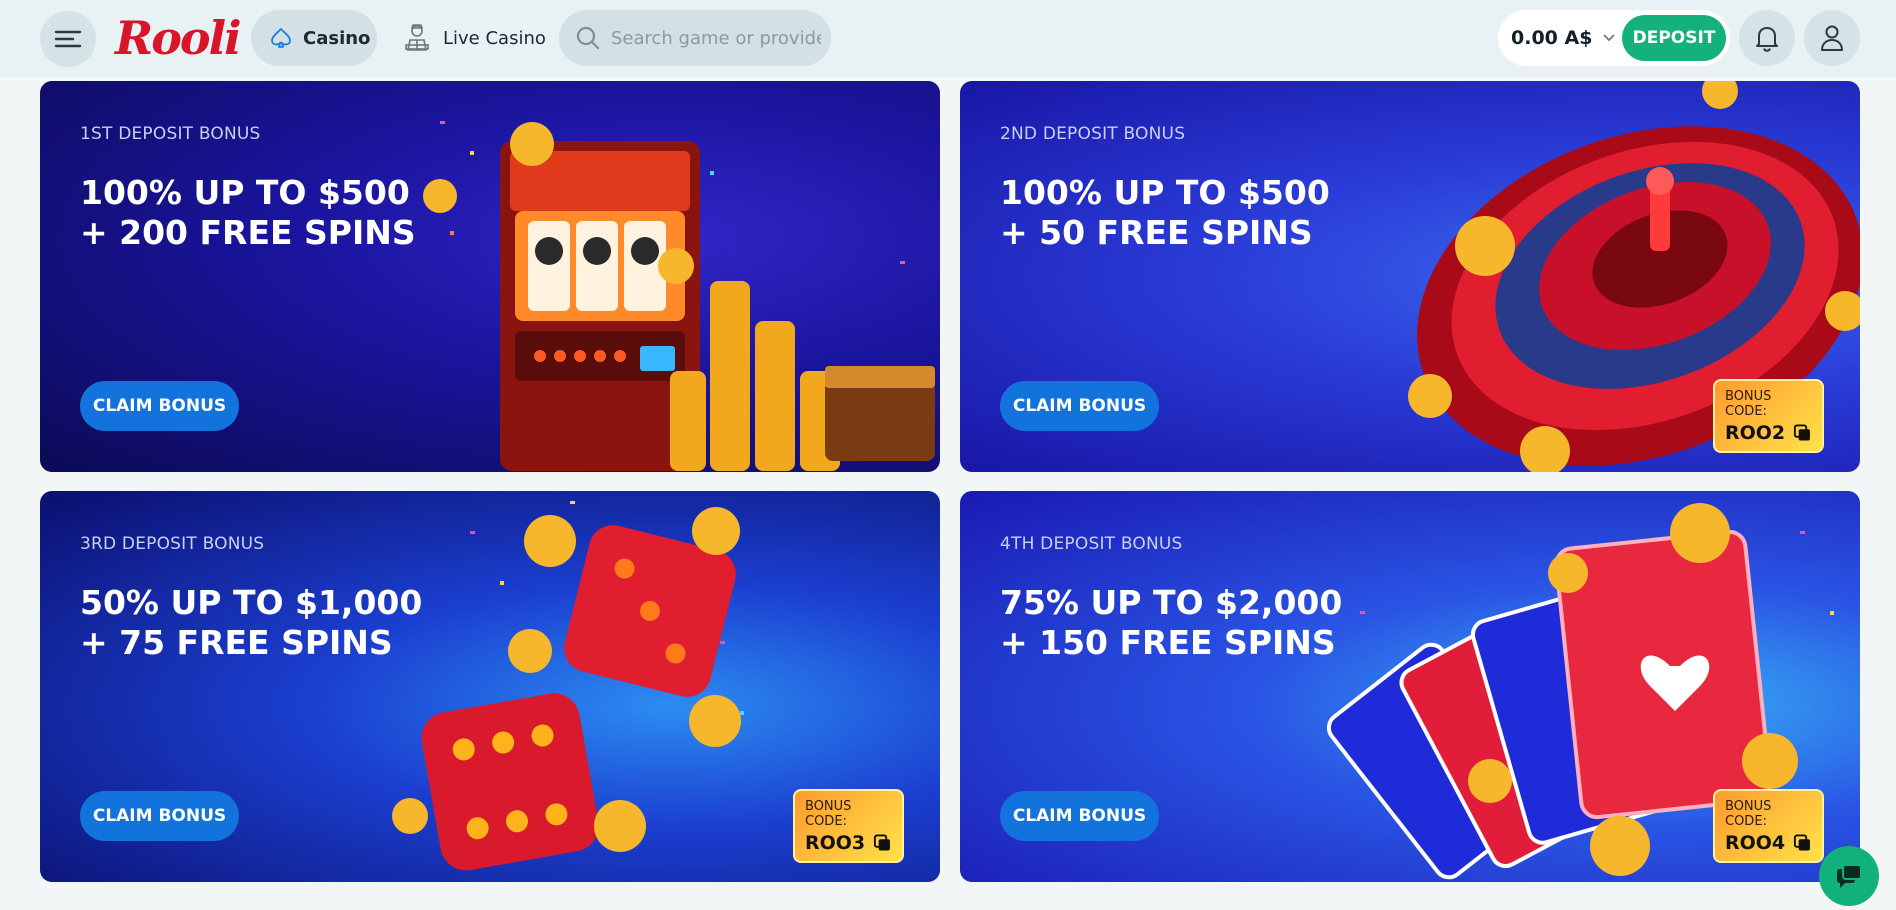 Image resolution: width=1896 pixels, height=910 pixels. I want to click on profile-button, so click(1832, 38).